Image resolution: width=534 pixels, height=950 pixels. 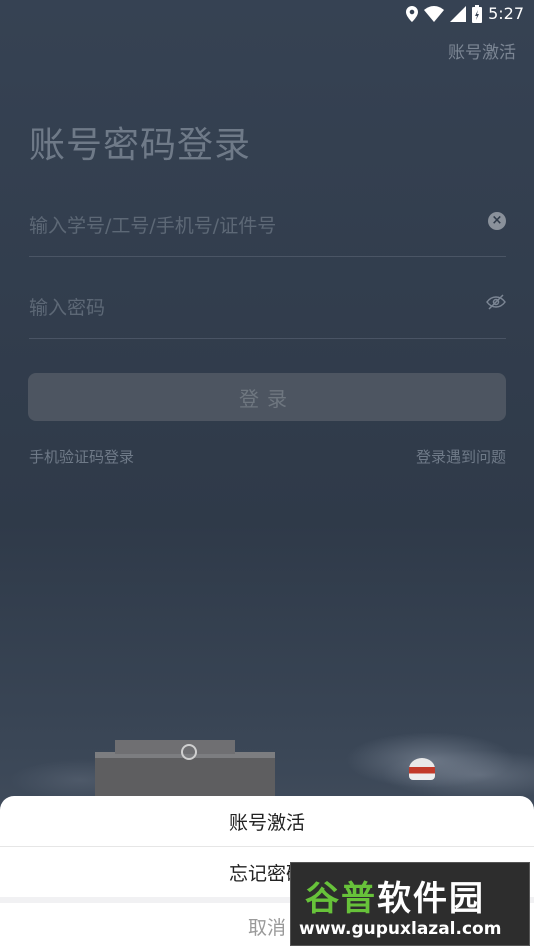 What do you see at coordinates (477, 13) in the screenshot?
I see `battery-icon` at bounding box center [477, 13].